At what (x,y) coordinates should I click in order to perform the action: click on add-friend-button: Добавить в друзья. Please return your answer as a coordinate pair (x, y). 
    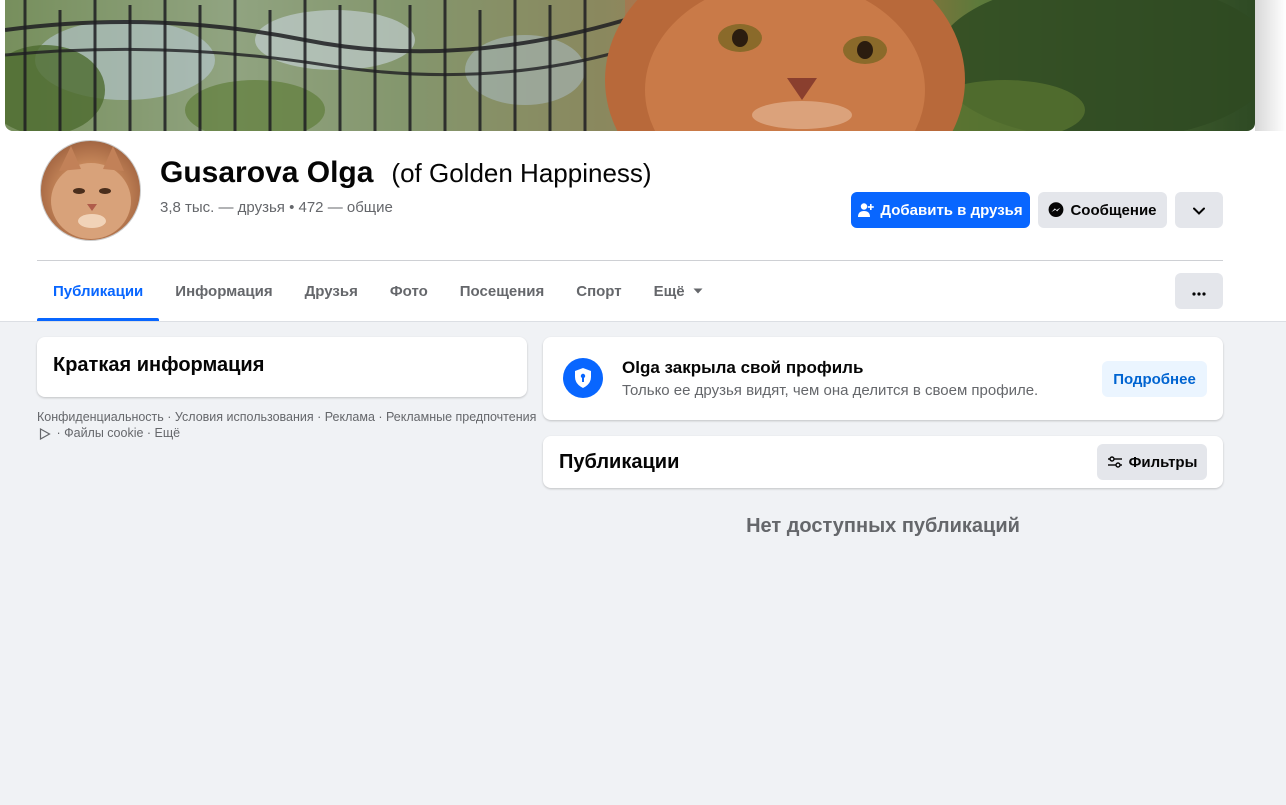
    Looking at the image, I should click on (940, 210).